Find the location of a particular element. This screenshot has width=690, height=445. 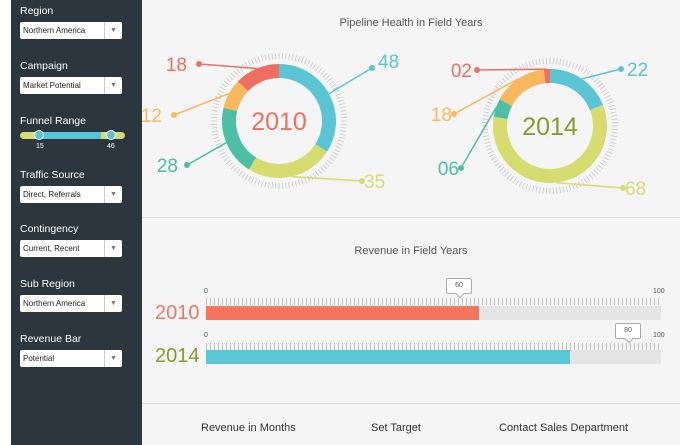

bar-ticks-2010 is located at coordinates (433, 301).